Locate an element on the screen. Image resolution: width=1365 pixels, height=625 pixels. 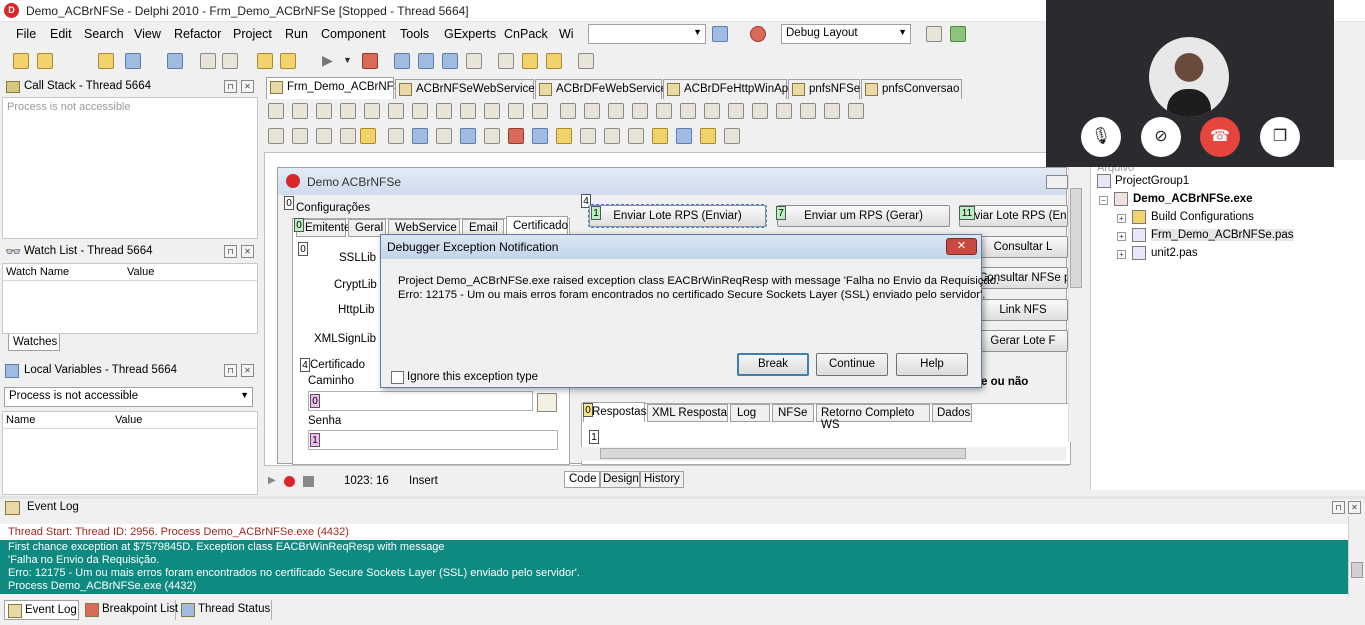
more-icon is located at coordinates (856, 111).